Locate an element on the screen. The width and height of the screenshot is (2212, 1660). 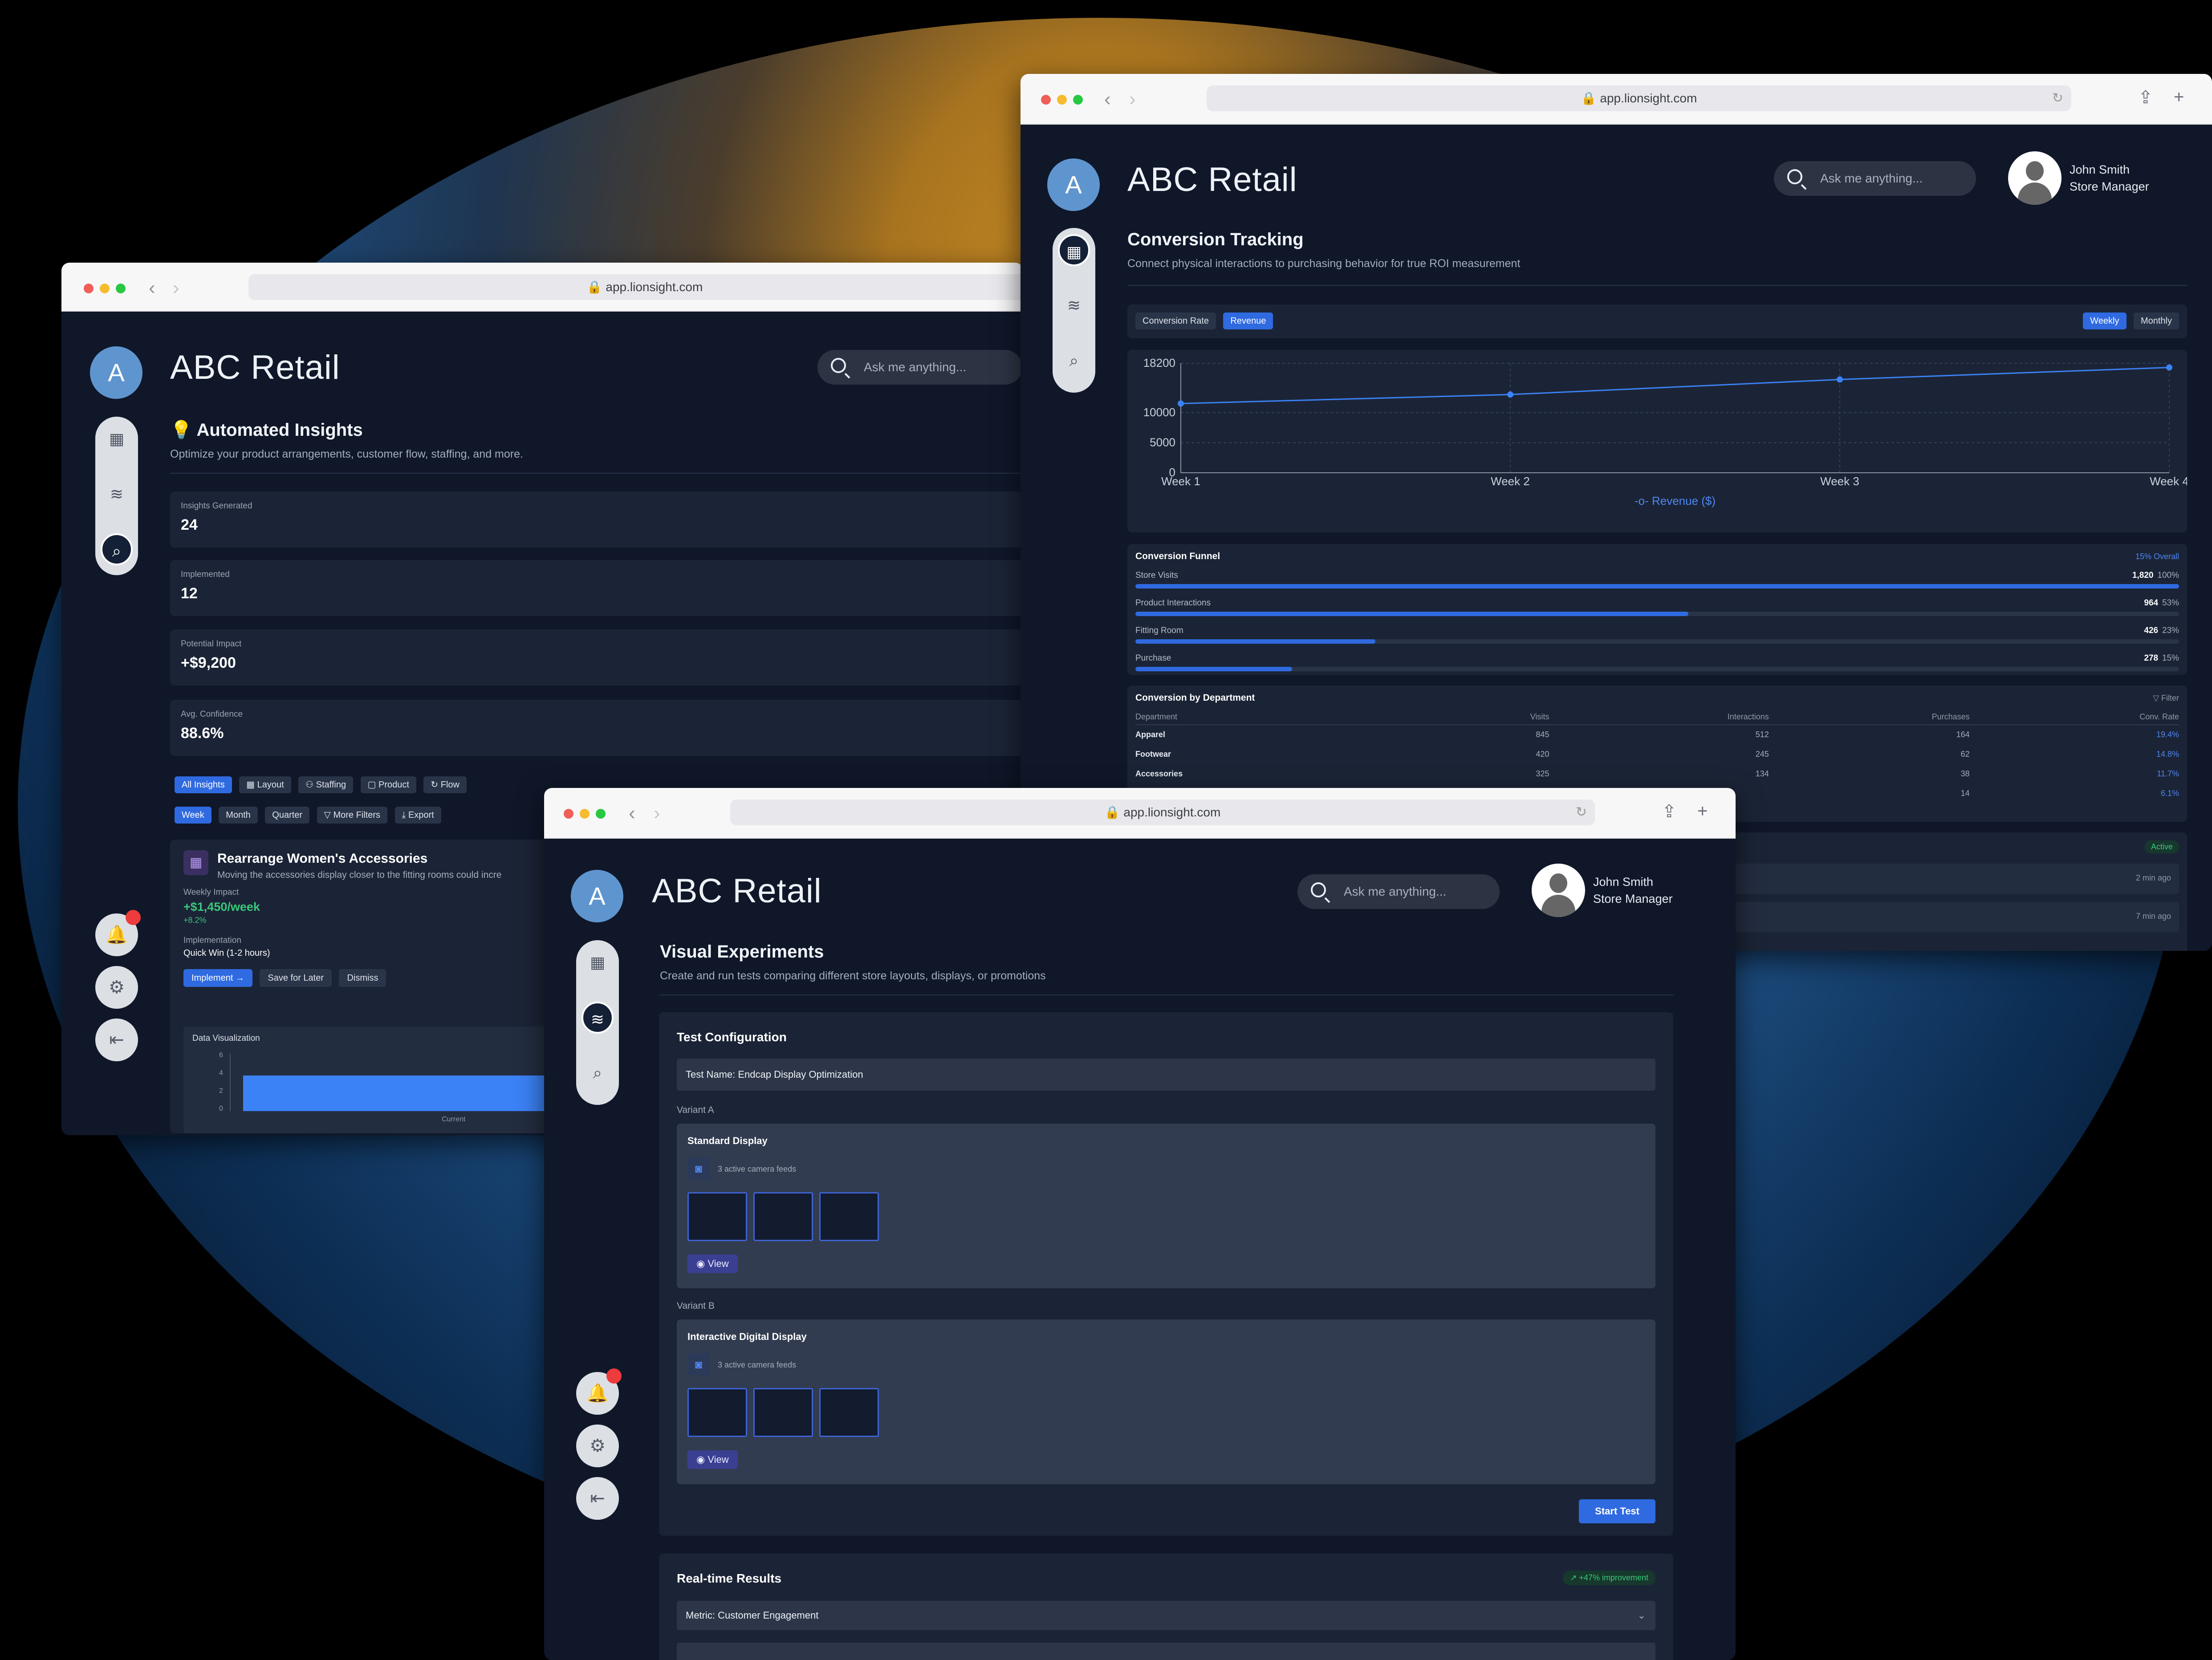
config-title: Test Configuration is located at coordinates (732, 1037).